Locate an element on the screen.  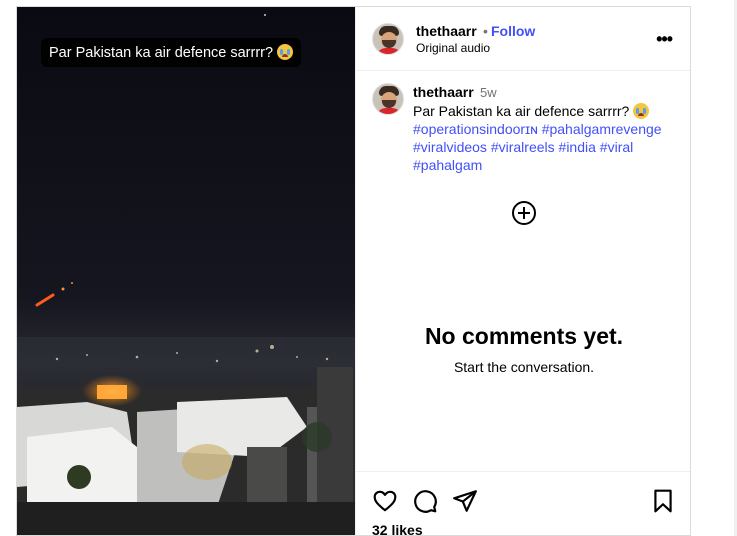
post-header: thethaarr • Follow Original audio ••• is located at coordinates (523, 39).